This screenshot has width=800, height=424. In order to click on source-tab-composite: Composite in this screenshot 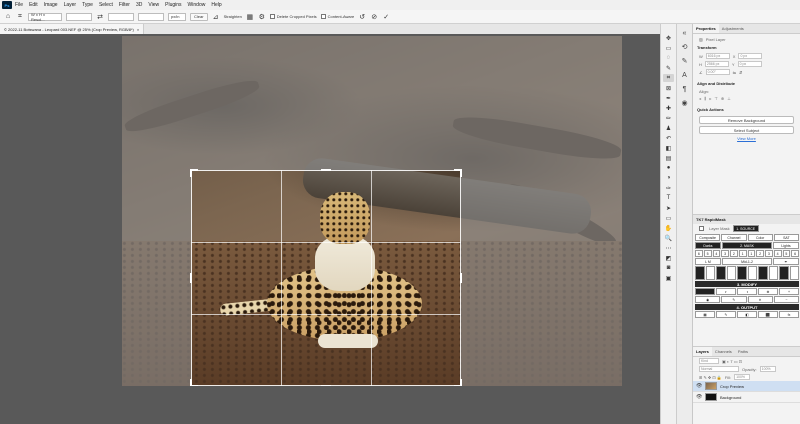, I will do `click(708, 237)`.